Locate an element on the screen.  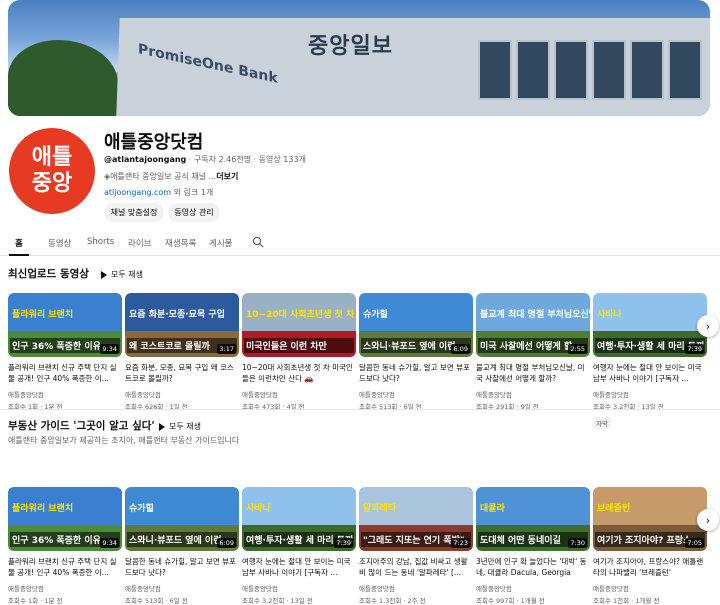
video-thumbnail: 브레즐턴 여기가 조지아야? 프랑스 7:05 is located at coordinates (650, 519).